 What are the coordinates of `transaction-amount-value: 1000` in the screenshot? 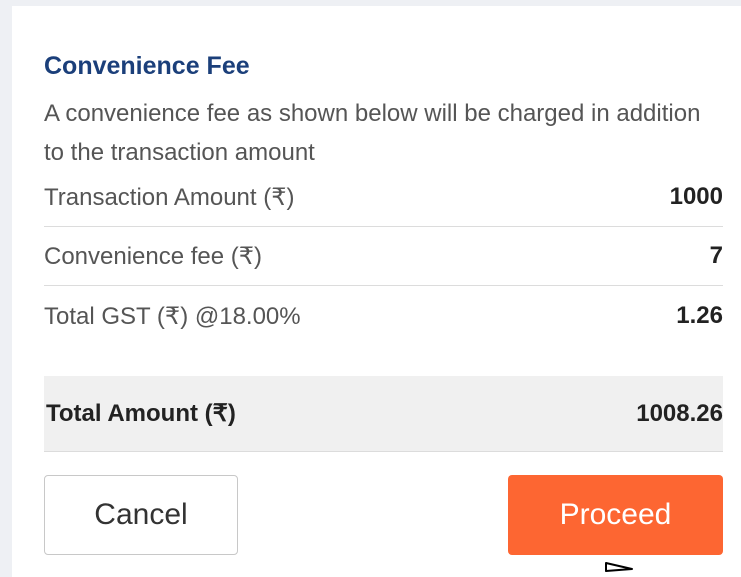 It's located at (696, 196).